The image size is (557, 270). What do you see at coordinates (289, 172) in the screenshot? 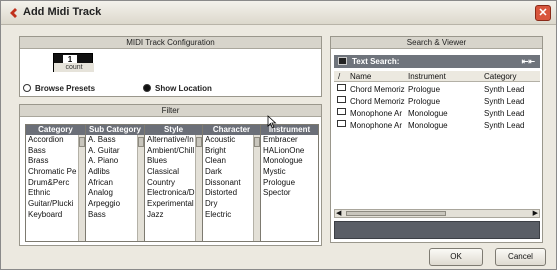
I see `list-item: Mystic` at bounding box center [289, 172].